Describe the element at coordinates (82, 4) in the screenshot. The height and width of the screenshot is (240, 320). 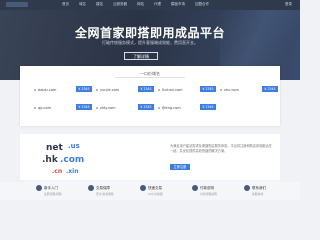
I see `nav-item-domain: 域名` at that location.